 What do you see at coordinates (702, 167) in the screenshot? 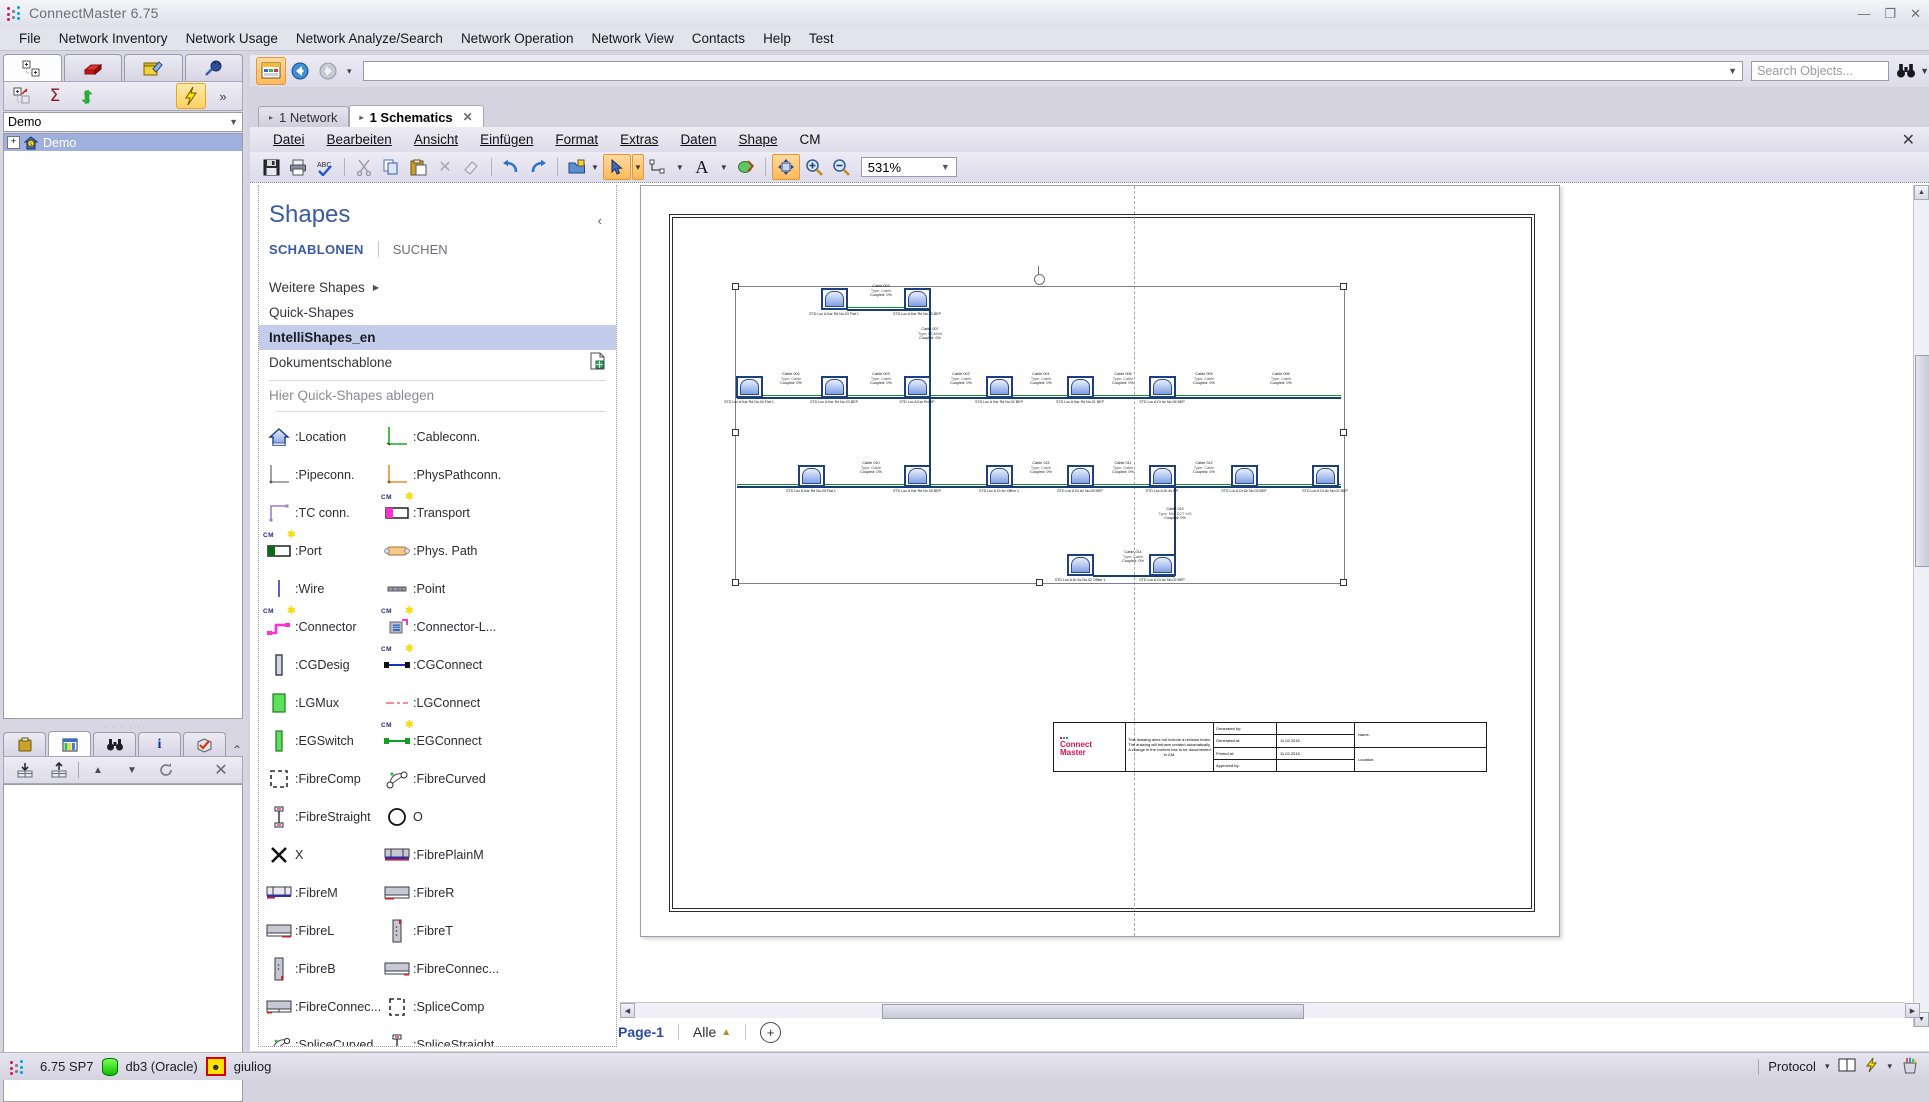
I see `text-tool-button: A` at bounding box center [702, 167].